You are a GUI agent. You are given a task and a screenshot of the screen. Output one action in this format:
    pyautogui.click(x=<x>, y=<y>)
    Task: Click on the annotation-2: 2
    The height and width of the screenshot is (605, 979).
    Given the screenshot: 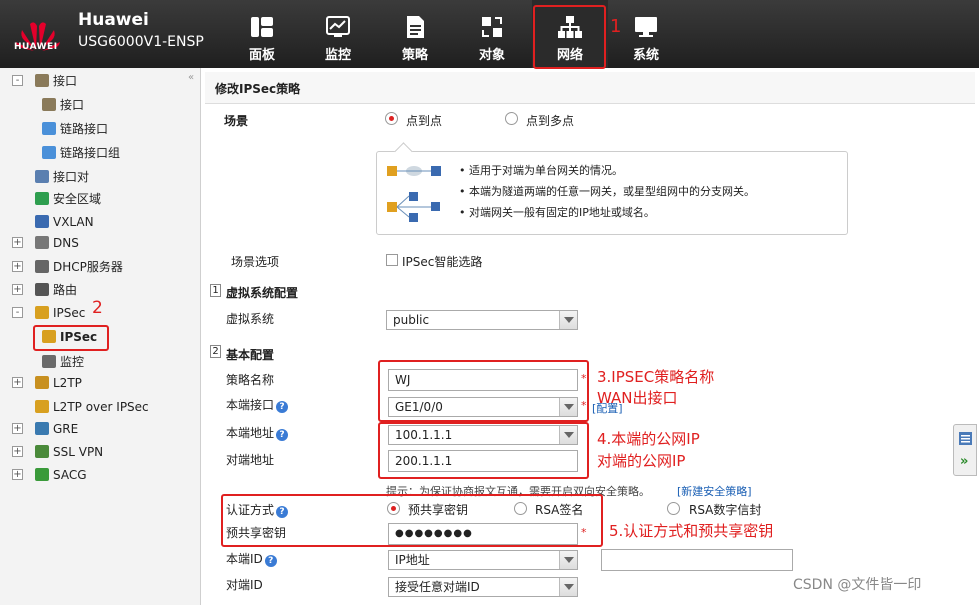 What is the action you would take?
    pyautogui.click(x=97, y=308)
    